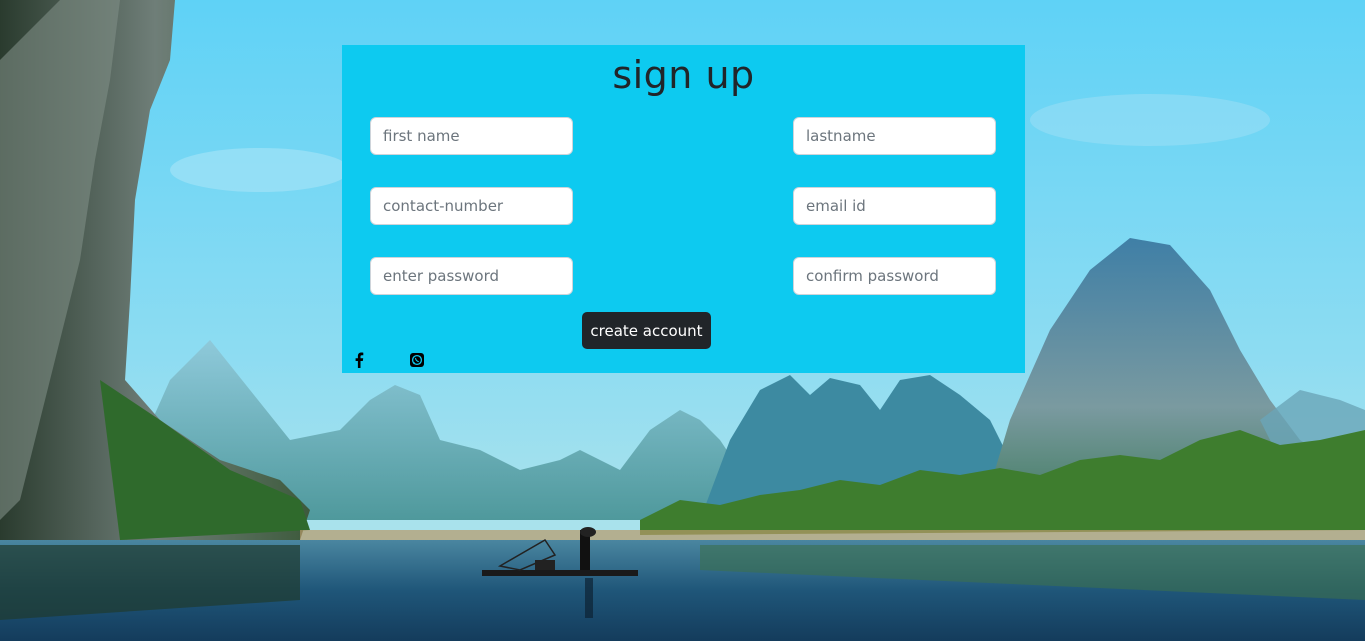 The image size is (1365, 641). I want to click on confirm-password-input, so click(894, 276).